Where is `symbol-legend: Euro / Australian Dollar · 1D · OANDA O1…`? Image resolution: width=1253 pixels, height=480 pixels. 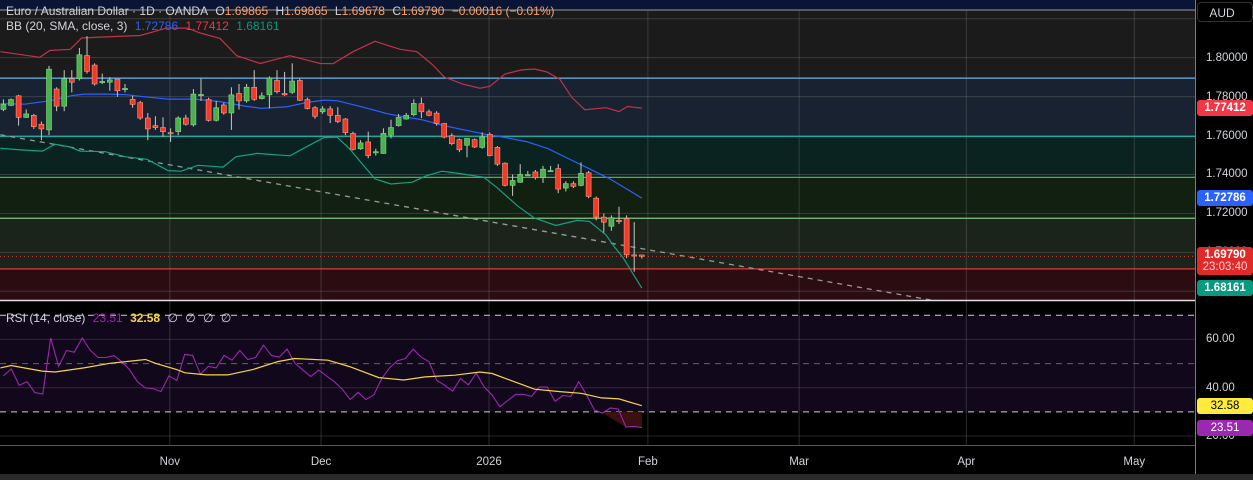
symbol-legend: Euro / Australian Dollar · 1D · OANDA O1… is located at coordinates (282, 11).